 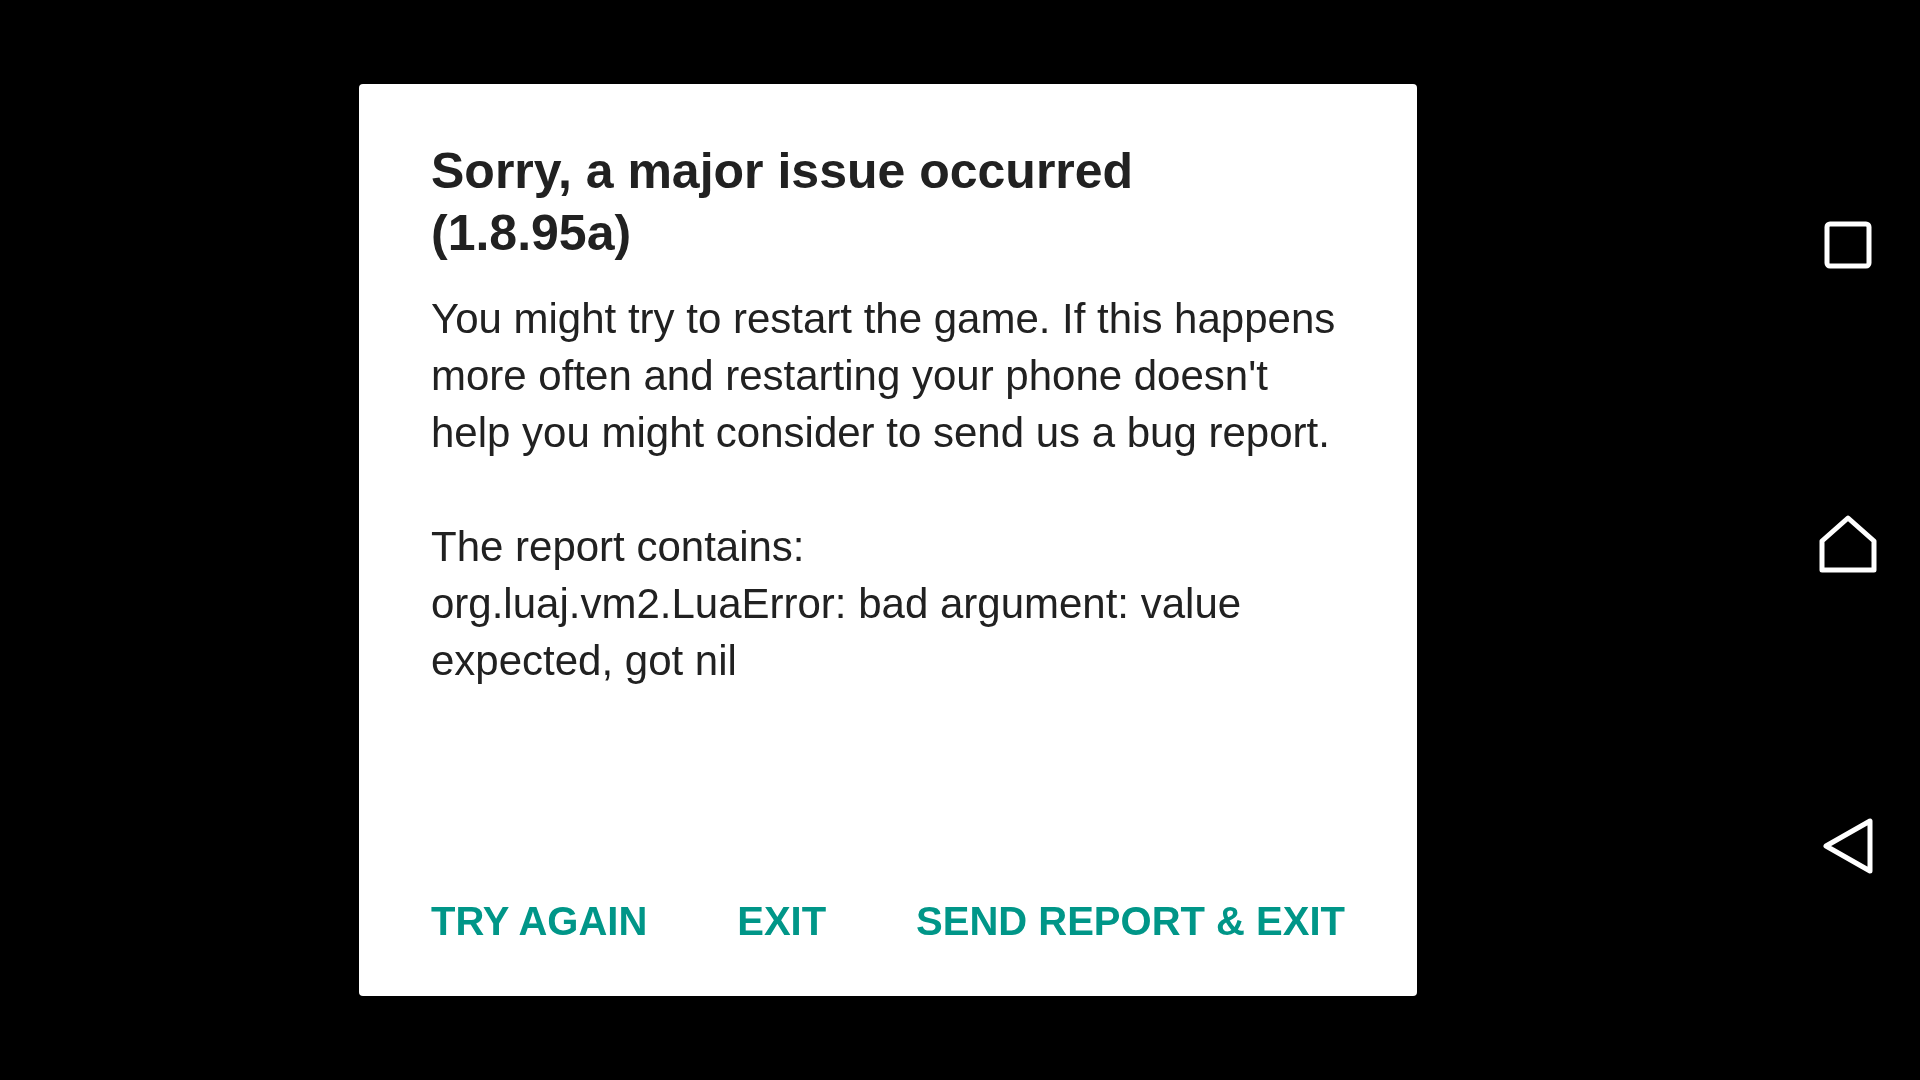 I want to click on recents-icon, so click(x=1848, y=245).